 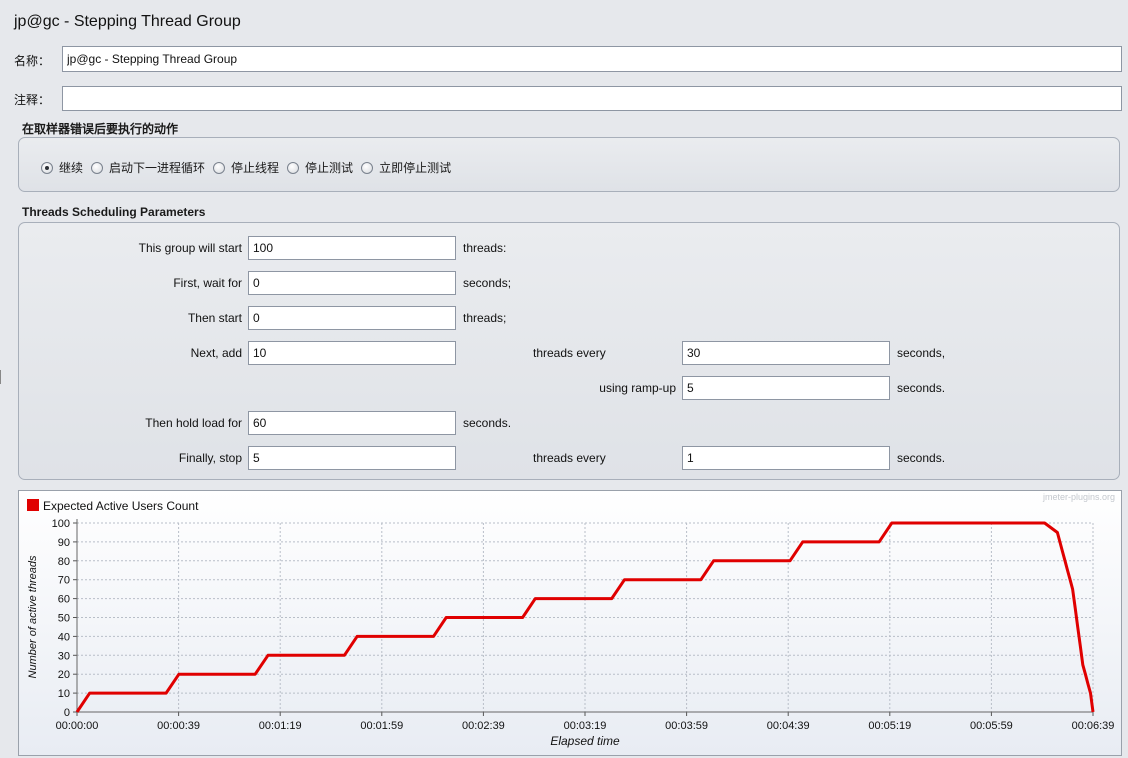 What do you see at coordinates (921, 458) in the screenshot?
I see `stop-unit: seconds.` at bounding box center [921, 458].